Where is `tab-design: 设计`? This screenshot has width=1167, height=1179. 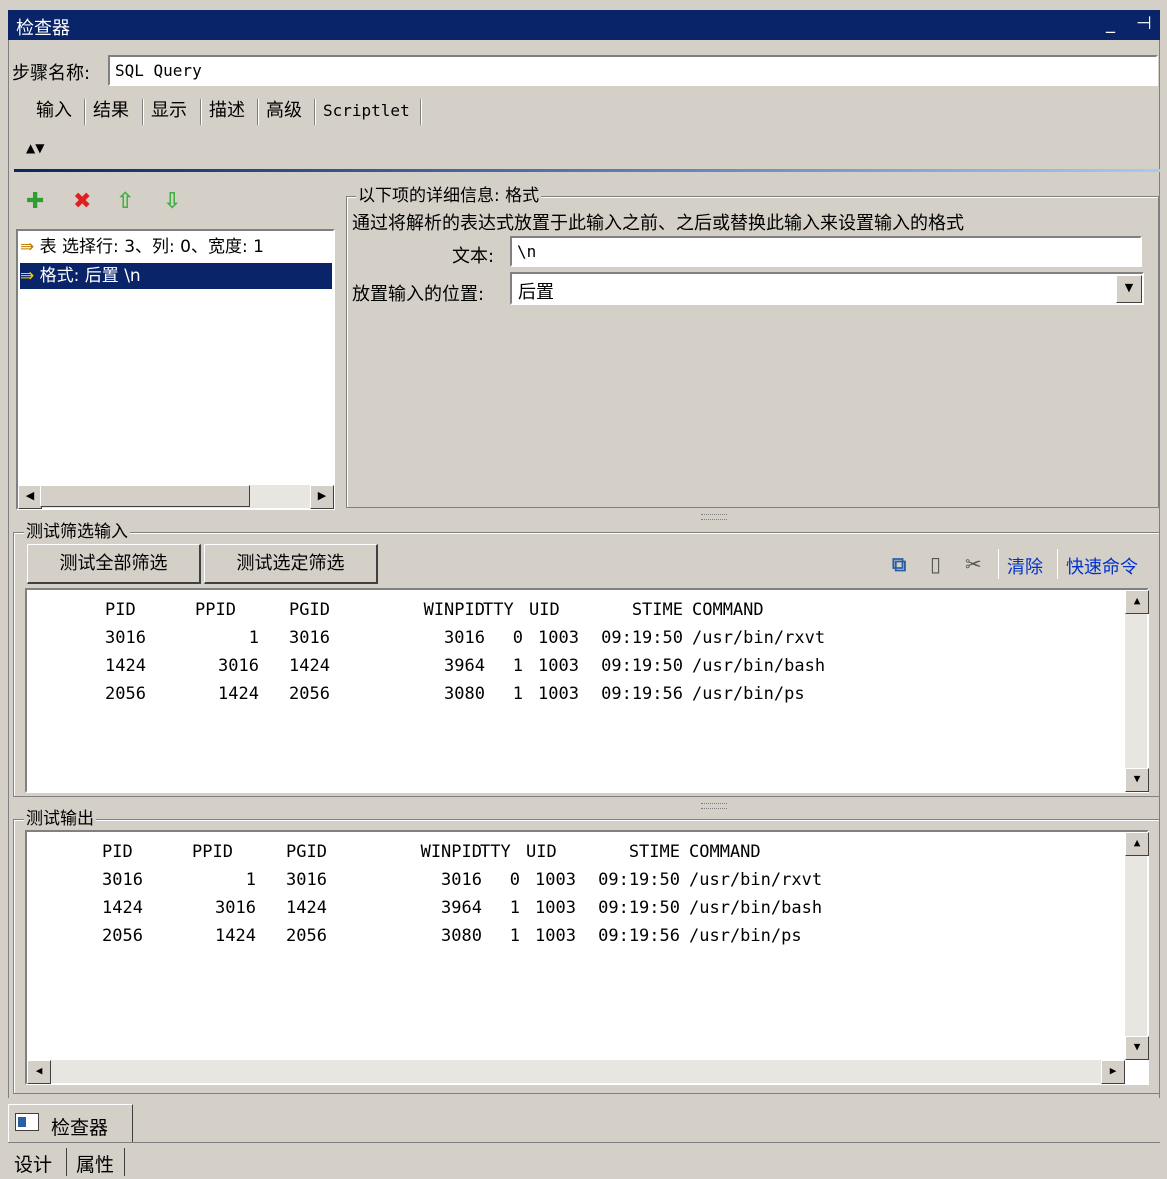
tab-design: 设计 is located at coordinates (33, 1163).